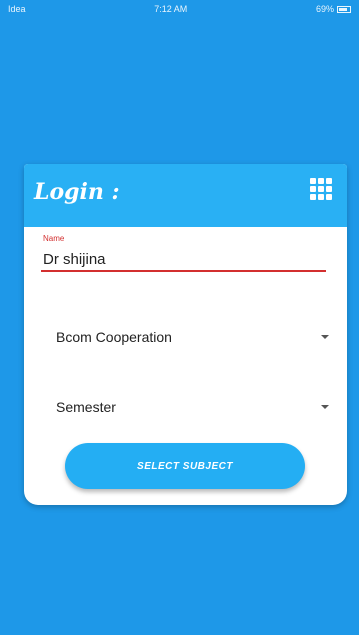 Image resolution: width=359 pixels, height=635 pixels. What do you see at coordinates (183, 261) in the screenshot?
I see `name-input` at bounding box center [183, 261].